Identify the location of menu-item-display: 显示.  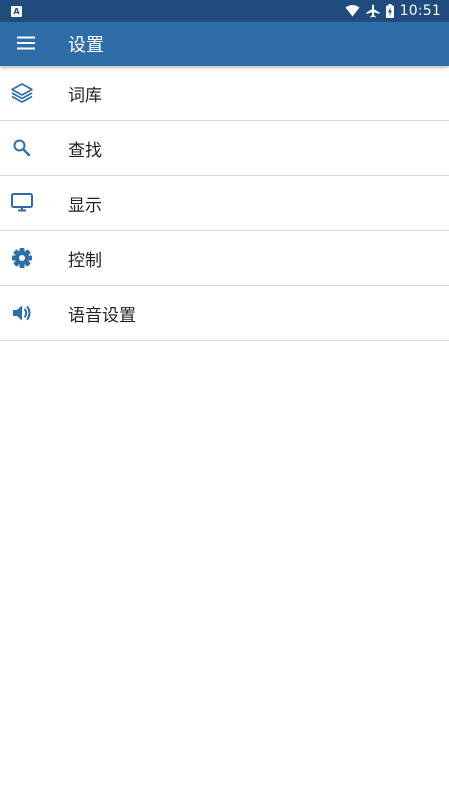
(224, 203).